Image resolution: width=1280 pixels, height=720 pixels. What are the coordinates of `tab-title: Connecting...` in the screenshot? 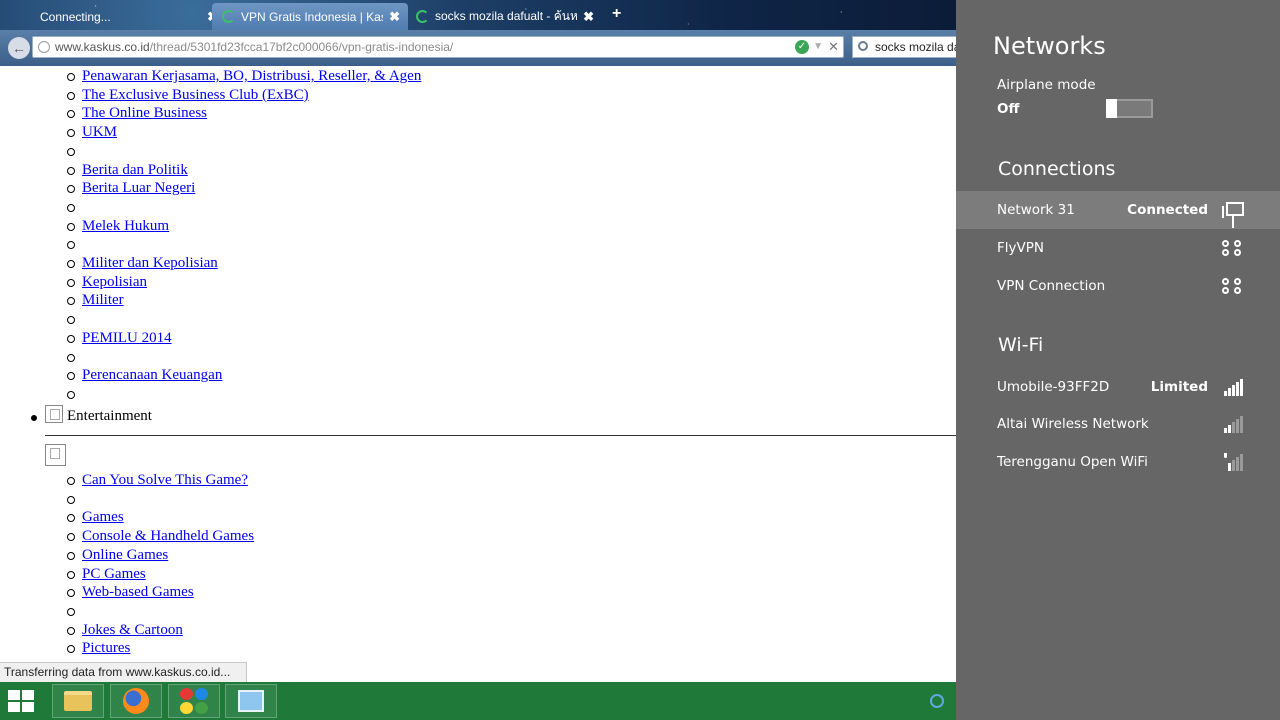 It's located at (75, 16).